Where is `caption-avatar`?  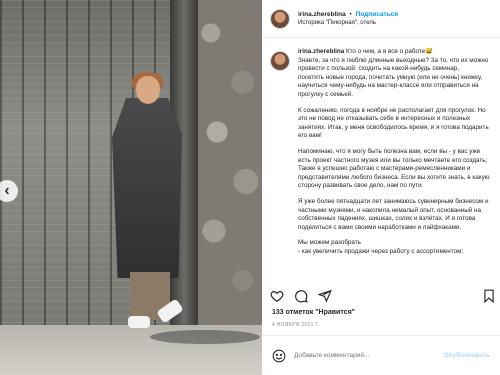
caption-avatar is located at coordinates (280, 61).